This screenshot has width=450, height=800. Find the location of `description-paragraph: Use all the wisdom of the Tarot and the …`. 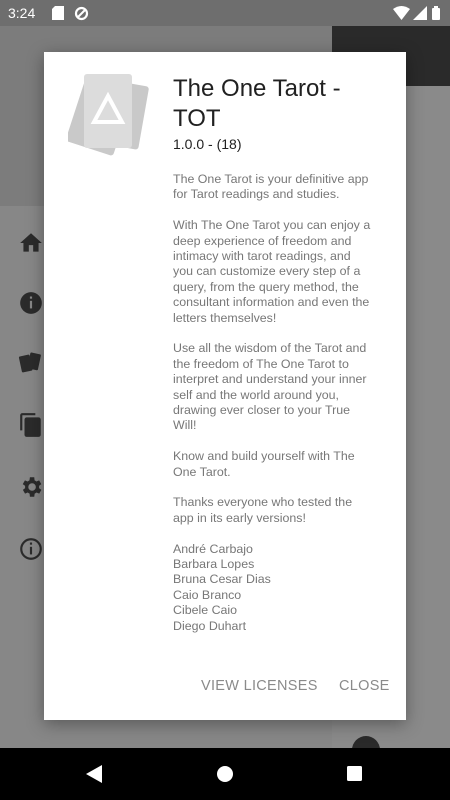

description-paragraph: Use all the wisdom of the Tarot and the … is located at coordinates (270, 387).